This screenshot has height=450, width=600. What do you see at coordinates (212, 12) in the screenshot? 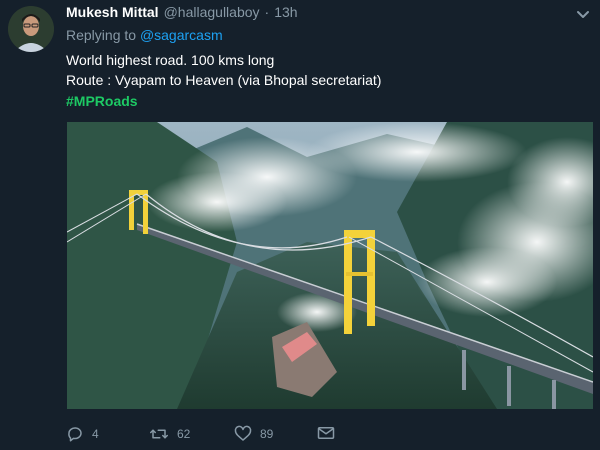
I see `user-handle: @hallagullaboy` at bounding box center [212, 12].